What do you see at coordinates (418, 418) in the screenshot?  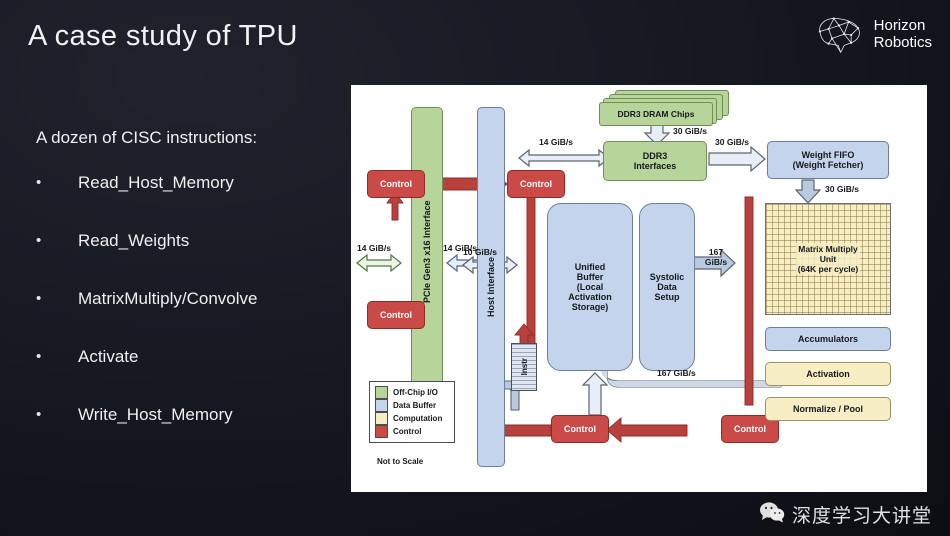 I see `legend-label: Computation` at bounding box center [418, 418].